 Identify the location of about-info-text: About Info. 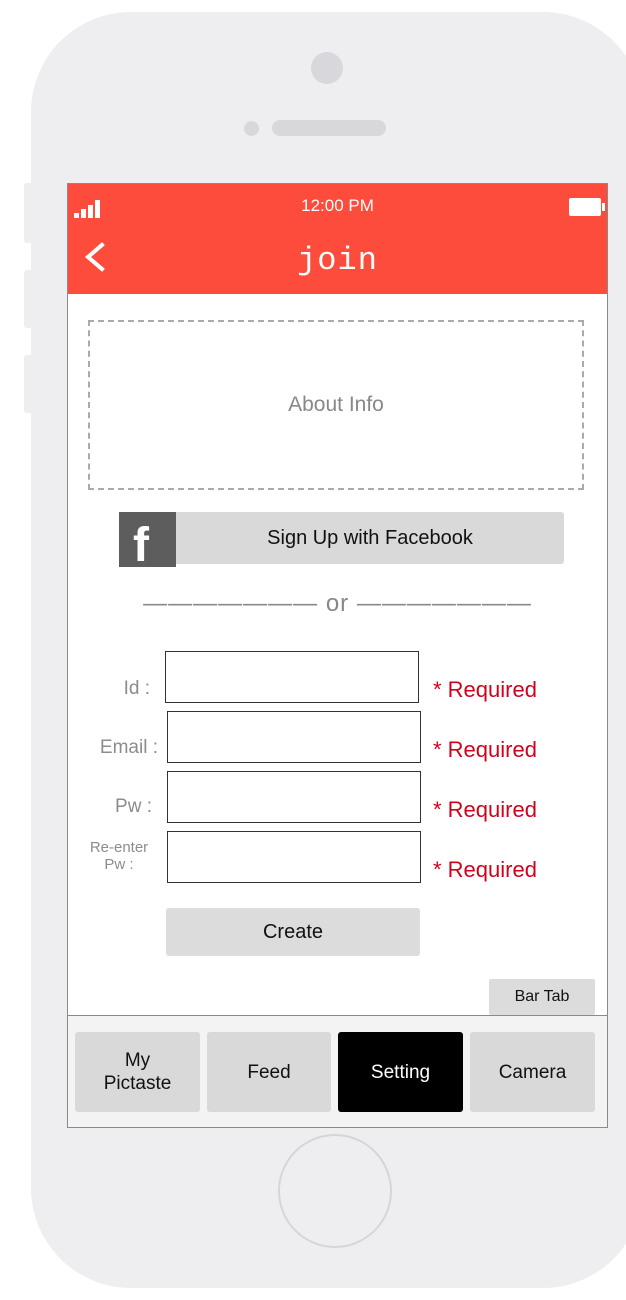
(336, 404).